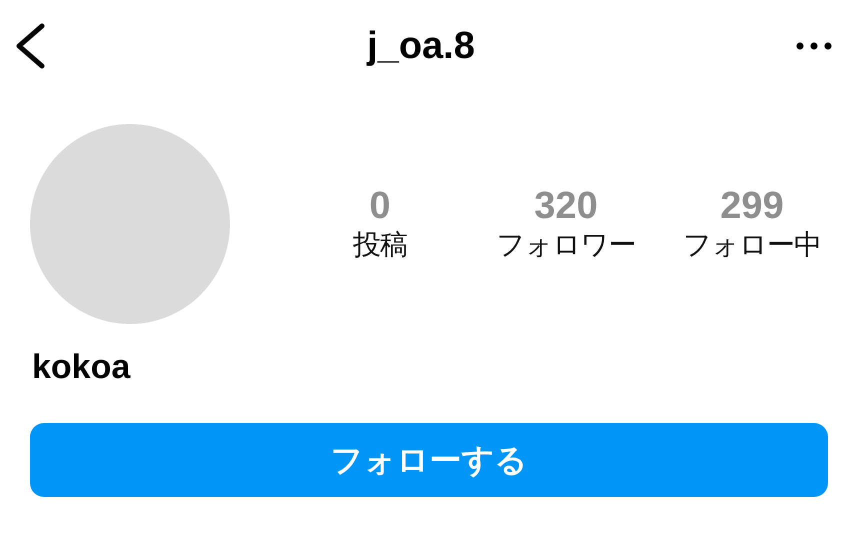 The image size is (860, 552). I want to click on stat-label: 投稿, so click(380, 245).